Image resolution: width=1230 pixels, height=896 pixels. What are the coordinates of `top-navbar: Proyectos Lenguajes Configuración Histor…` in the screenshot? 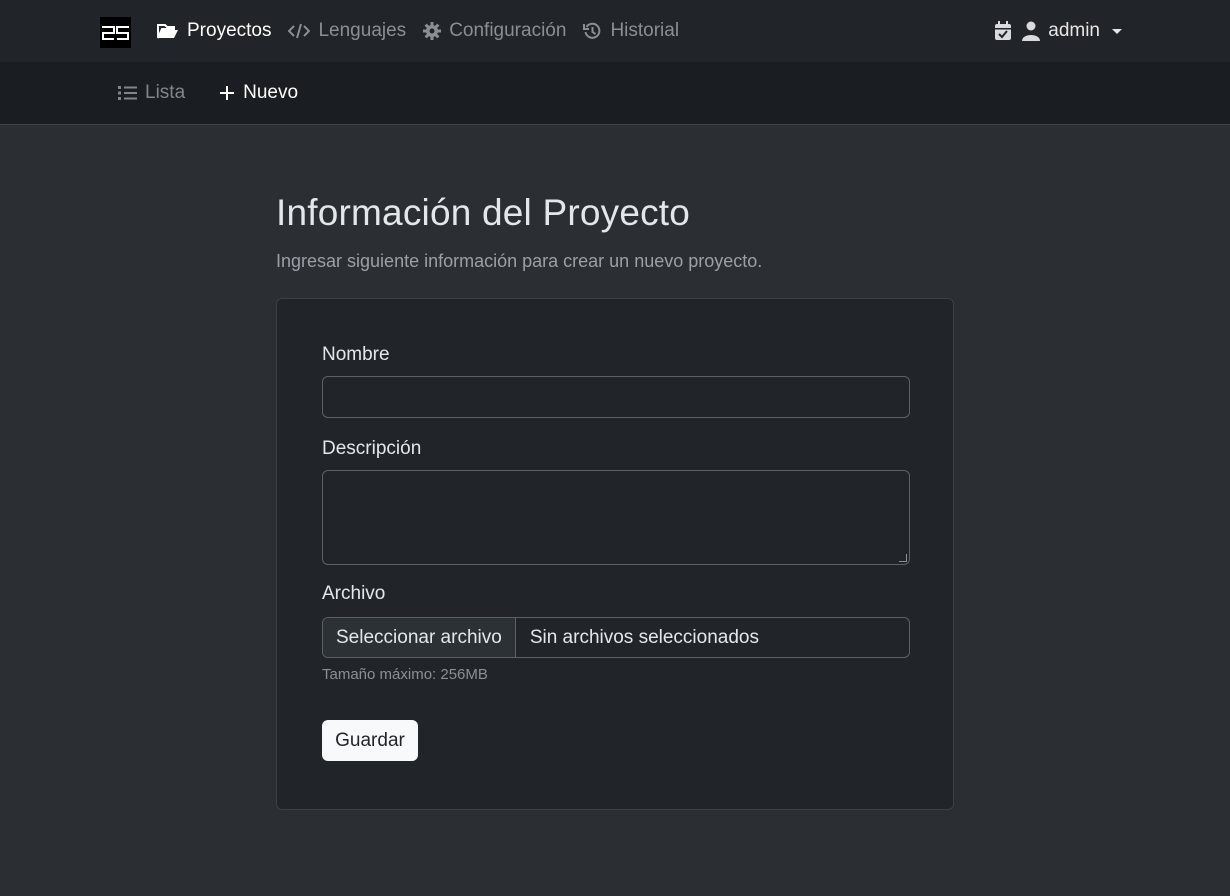 It's located at (615, 31).